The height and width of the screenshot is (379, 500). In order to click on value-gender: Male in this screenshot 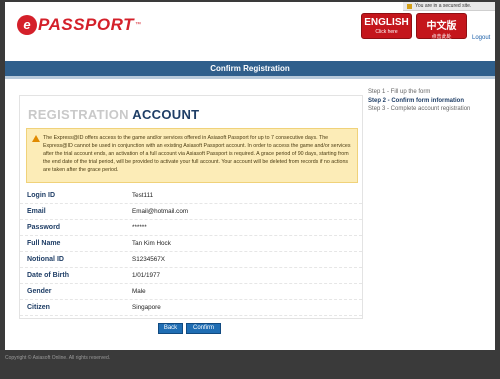, I will do `click(139, 291)`.